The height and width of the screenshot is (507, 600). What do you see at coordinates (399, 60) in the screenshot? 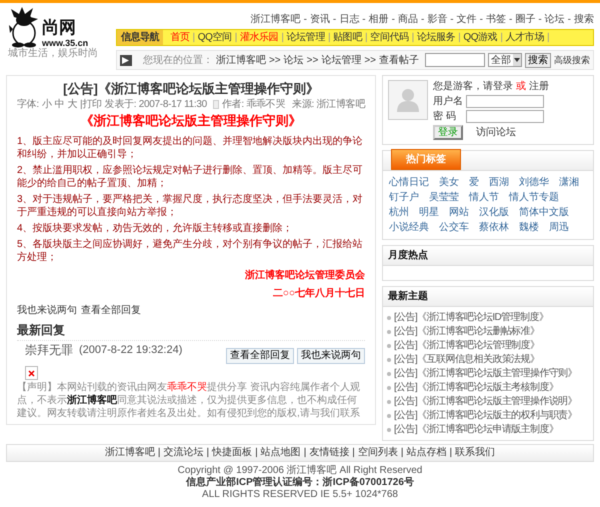
I see `breadcrumb-link: 查看帖子` at bounding box center [399, 60].